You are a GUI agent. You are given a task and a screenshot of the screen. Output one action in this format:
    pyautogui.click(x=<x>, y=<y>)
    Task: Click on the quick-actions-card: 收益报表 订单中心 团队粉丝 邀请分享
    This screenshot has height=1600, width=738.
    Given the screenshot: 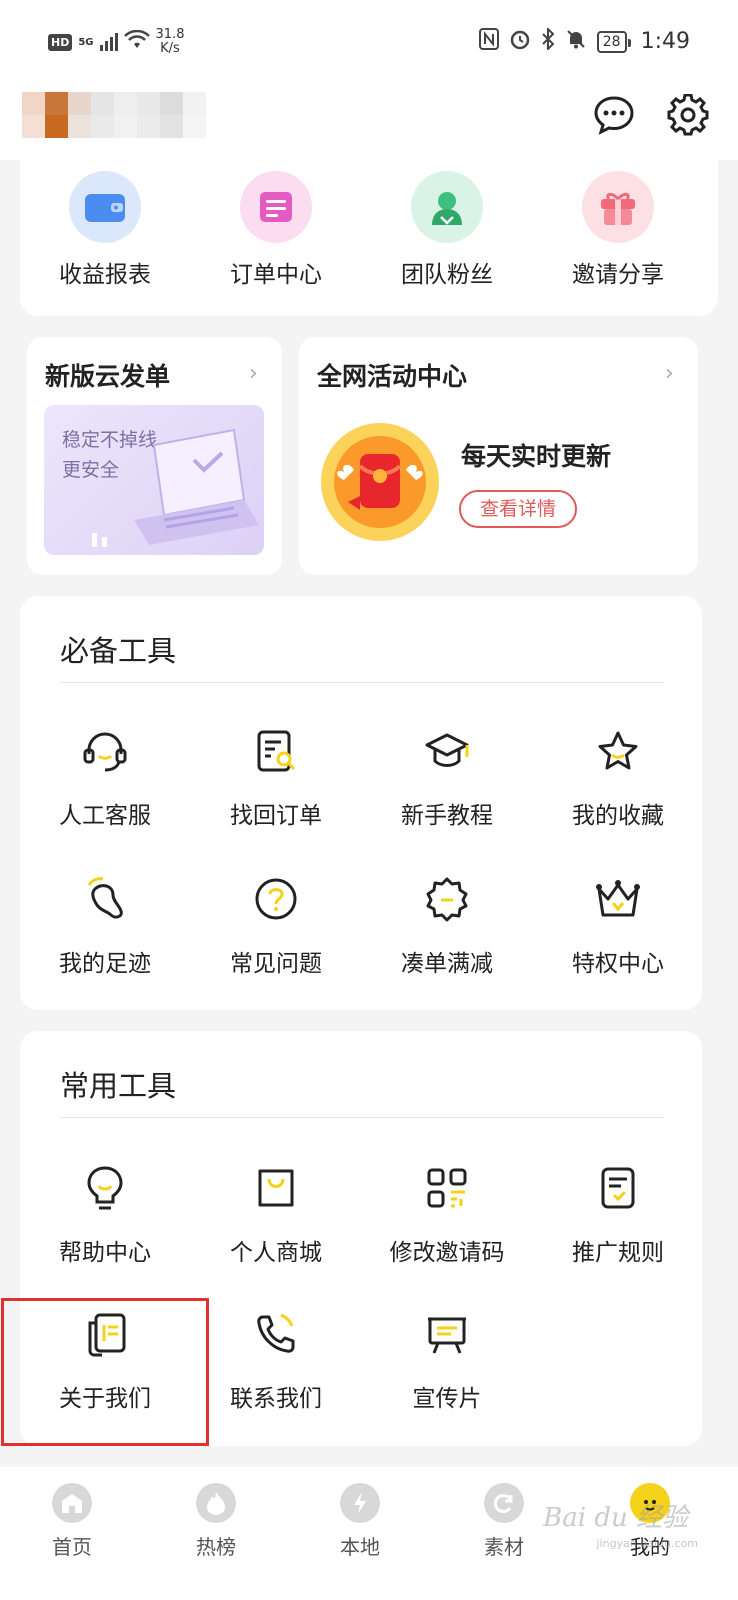 What is the action you would take?
    pyautogui.click(x=369, y=236)
    